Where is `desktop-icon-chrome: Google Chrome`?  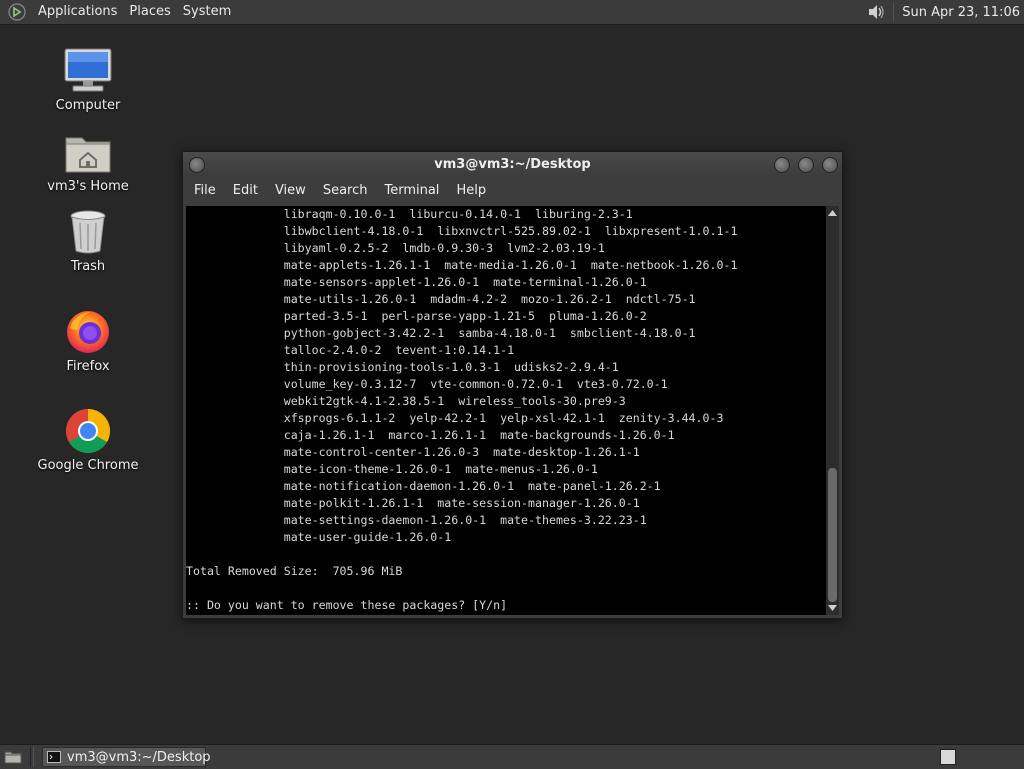
desktop-icon-chrome: Google Chrome is located at coordinates (88, 439).